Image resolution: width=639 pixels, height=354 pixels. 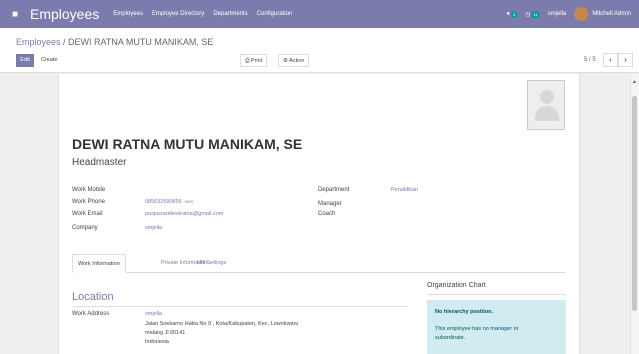 What do you see at coordinates (547, 113) in the screenshot?
I see `person-placeholder-body` at bounding box center [547, 113].